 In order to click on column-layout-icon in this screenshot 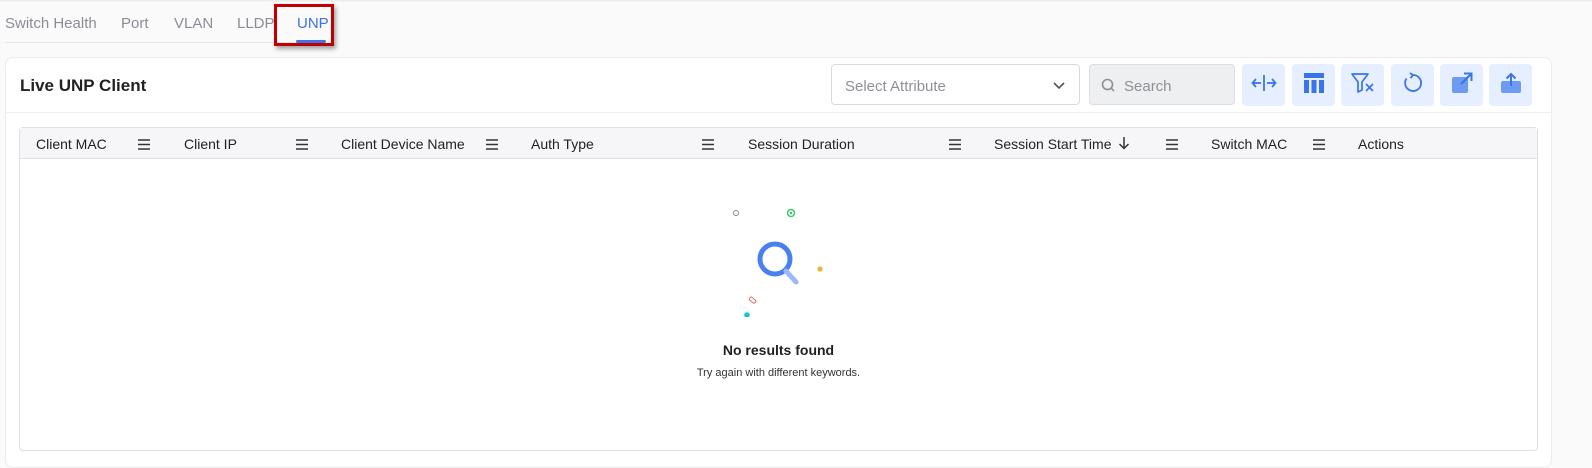, I will do `click(1314, 85)`.